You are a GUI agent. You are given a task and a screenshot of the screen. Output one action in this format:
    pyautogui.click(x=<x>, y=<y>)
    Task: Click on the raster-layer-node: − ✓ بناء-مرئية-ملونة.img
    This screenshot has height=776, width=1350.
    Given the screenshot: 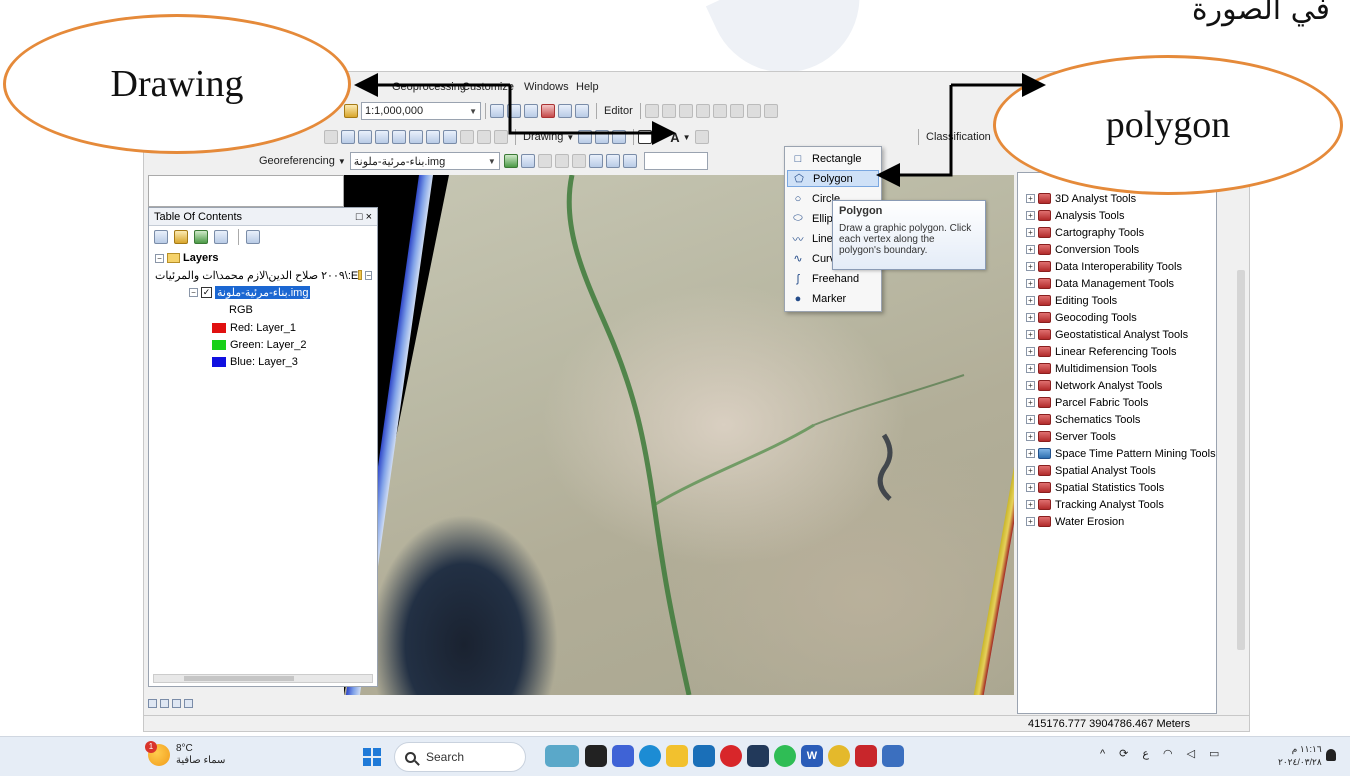 What is the action you would take?
    pyautogui.click(x=250, y=292)
    